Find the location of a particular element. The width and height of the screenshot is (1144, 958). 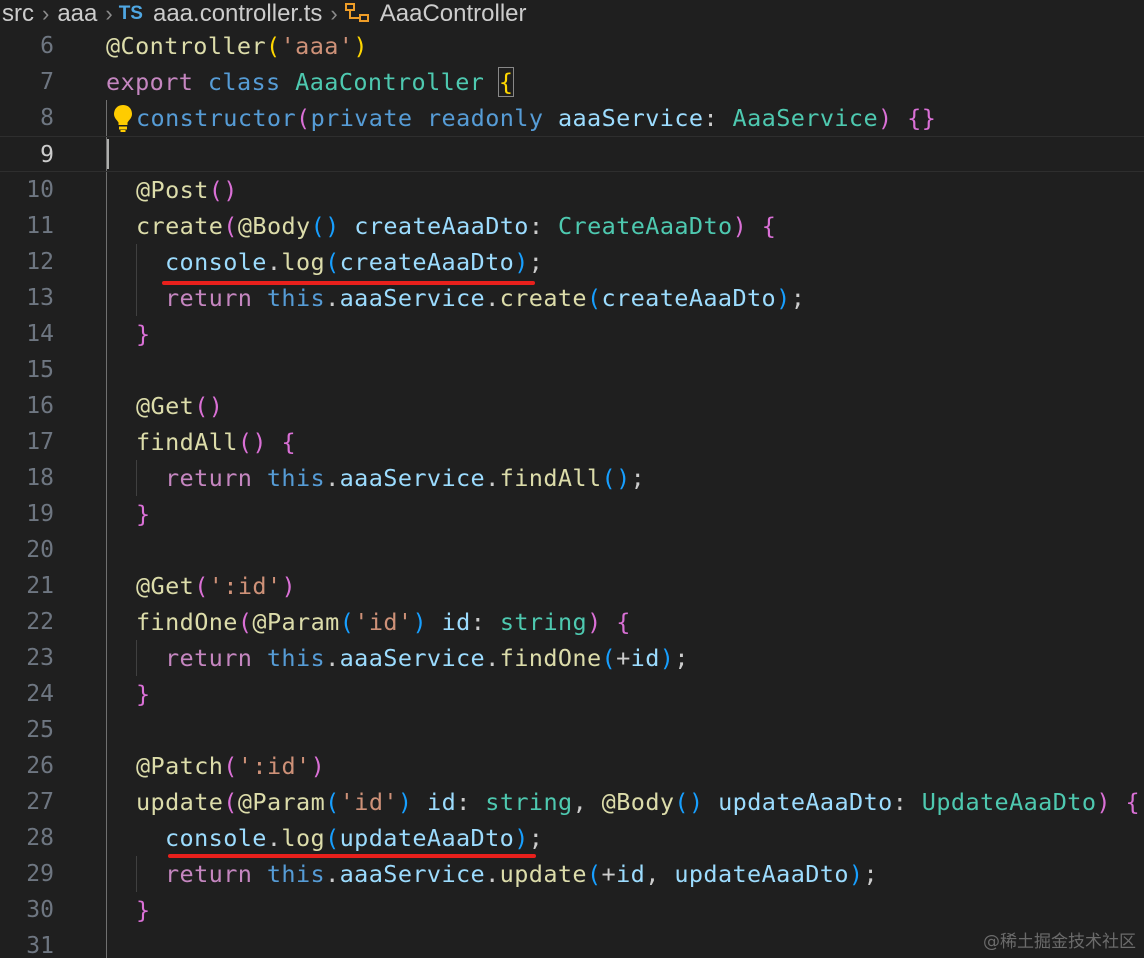

code-line: 14 } is located at coordinates (572, 334).